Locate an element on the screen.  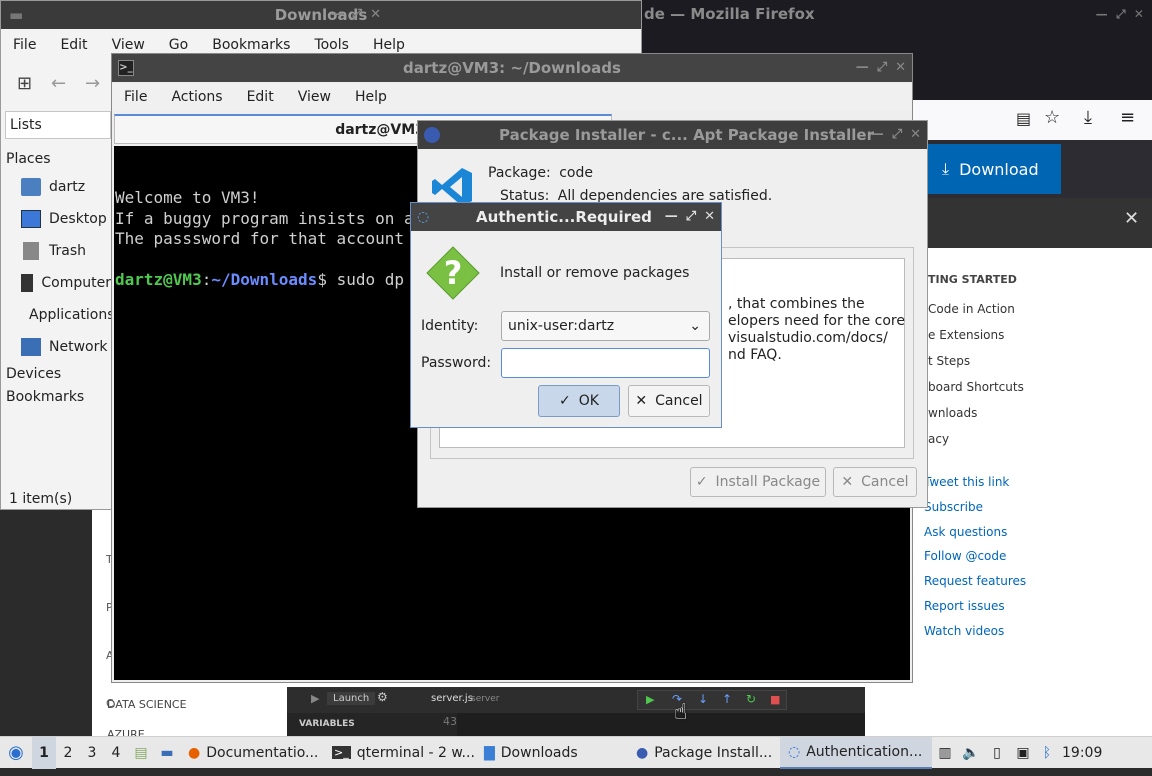
step-out-icon: ↑ is located at coordinates (727, 699).